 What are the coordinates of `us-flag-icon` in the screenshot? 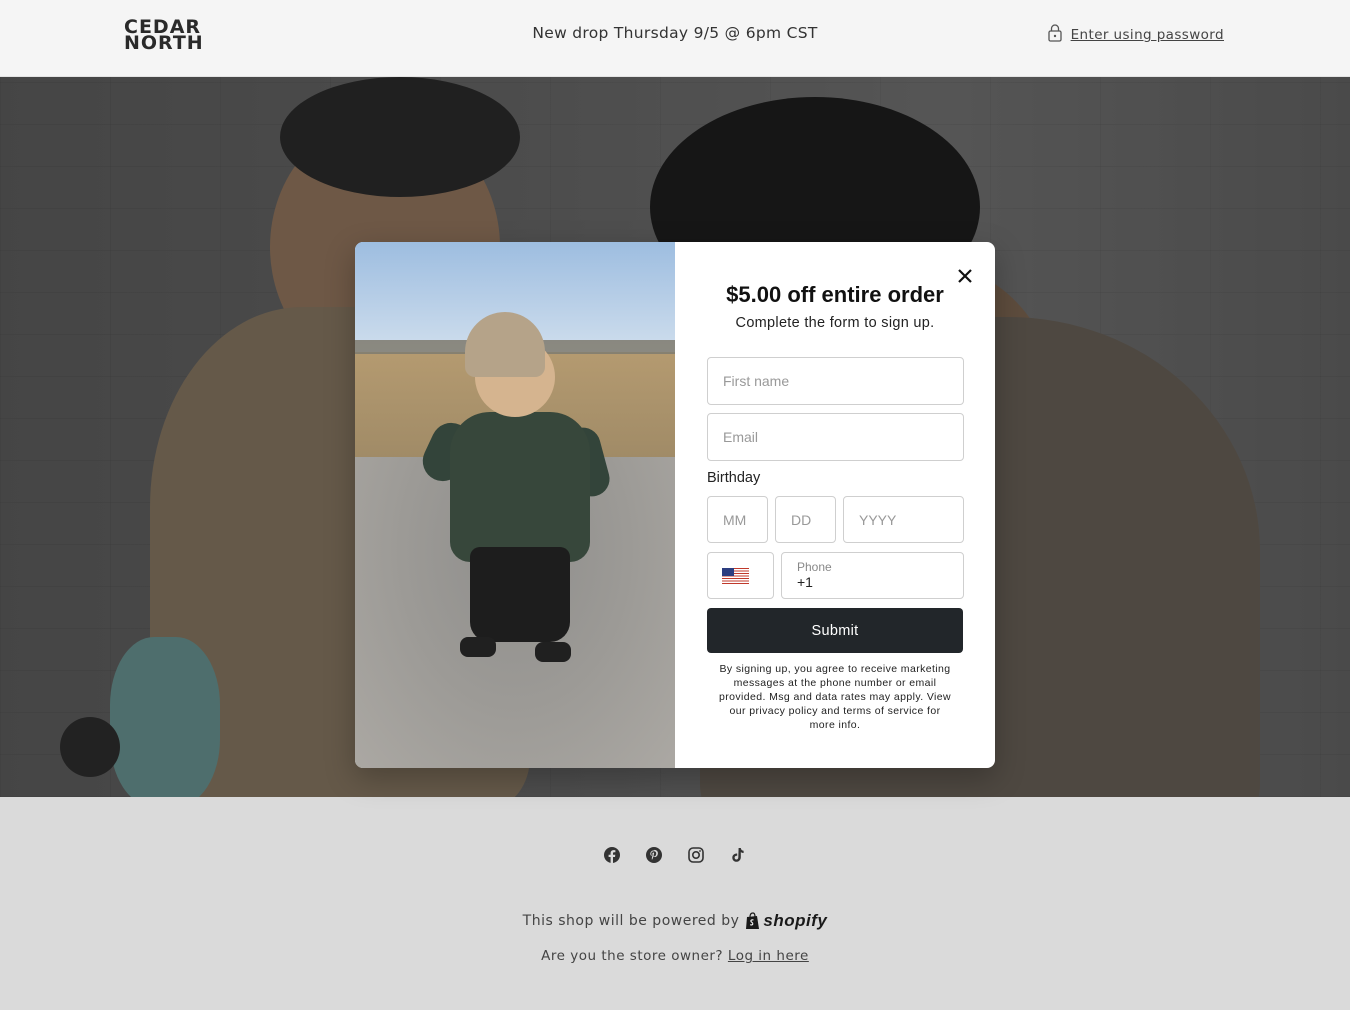 It's located at (735, 575).